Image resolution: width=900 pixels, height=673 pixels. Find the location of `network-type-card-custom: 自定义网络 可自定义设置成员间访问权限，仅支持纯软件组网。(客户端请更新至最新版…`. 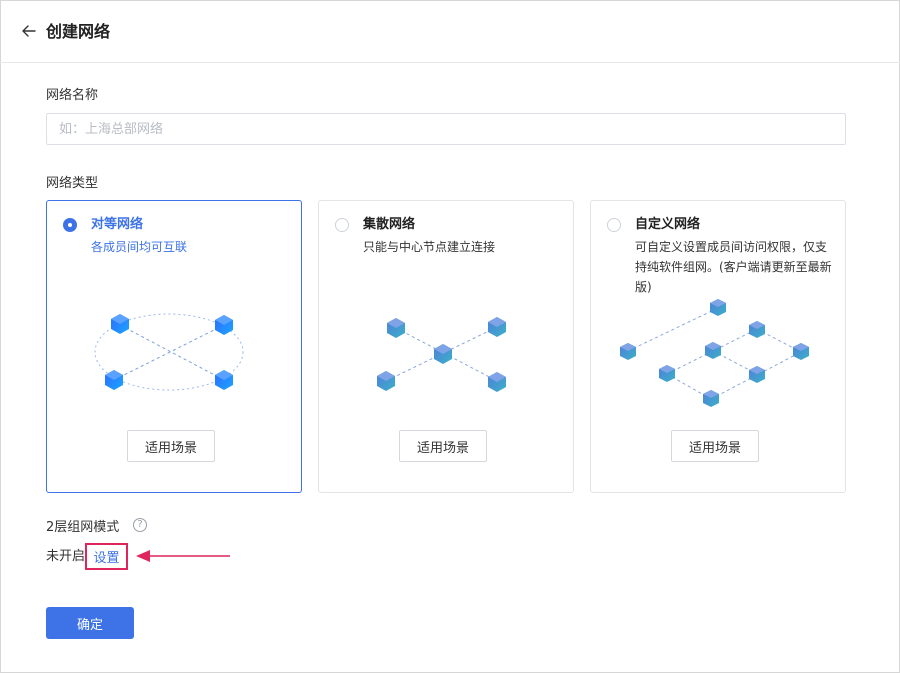

network-type-card-custom: 自定义网络 可自定义设置成员间访问权限，仅支持纯软件组网。(客户端请更新至最新版… is located at coordinates (718, 346).